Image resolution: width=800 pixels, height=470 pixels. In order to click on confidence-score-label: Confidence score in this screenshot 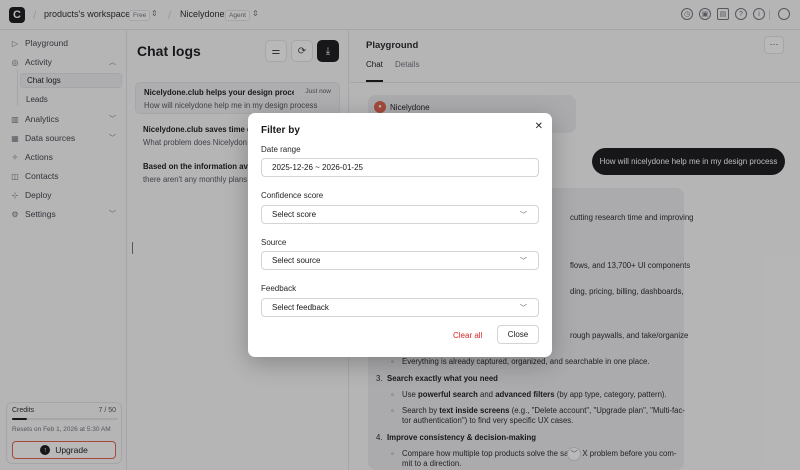, I will do `click(292, 195)`.